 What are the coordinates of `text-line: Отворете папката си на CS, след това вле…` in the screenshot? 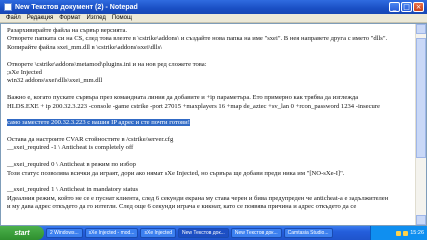 It's located at (208, 39).